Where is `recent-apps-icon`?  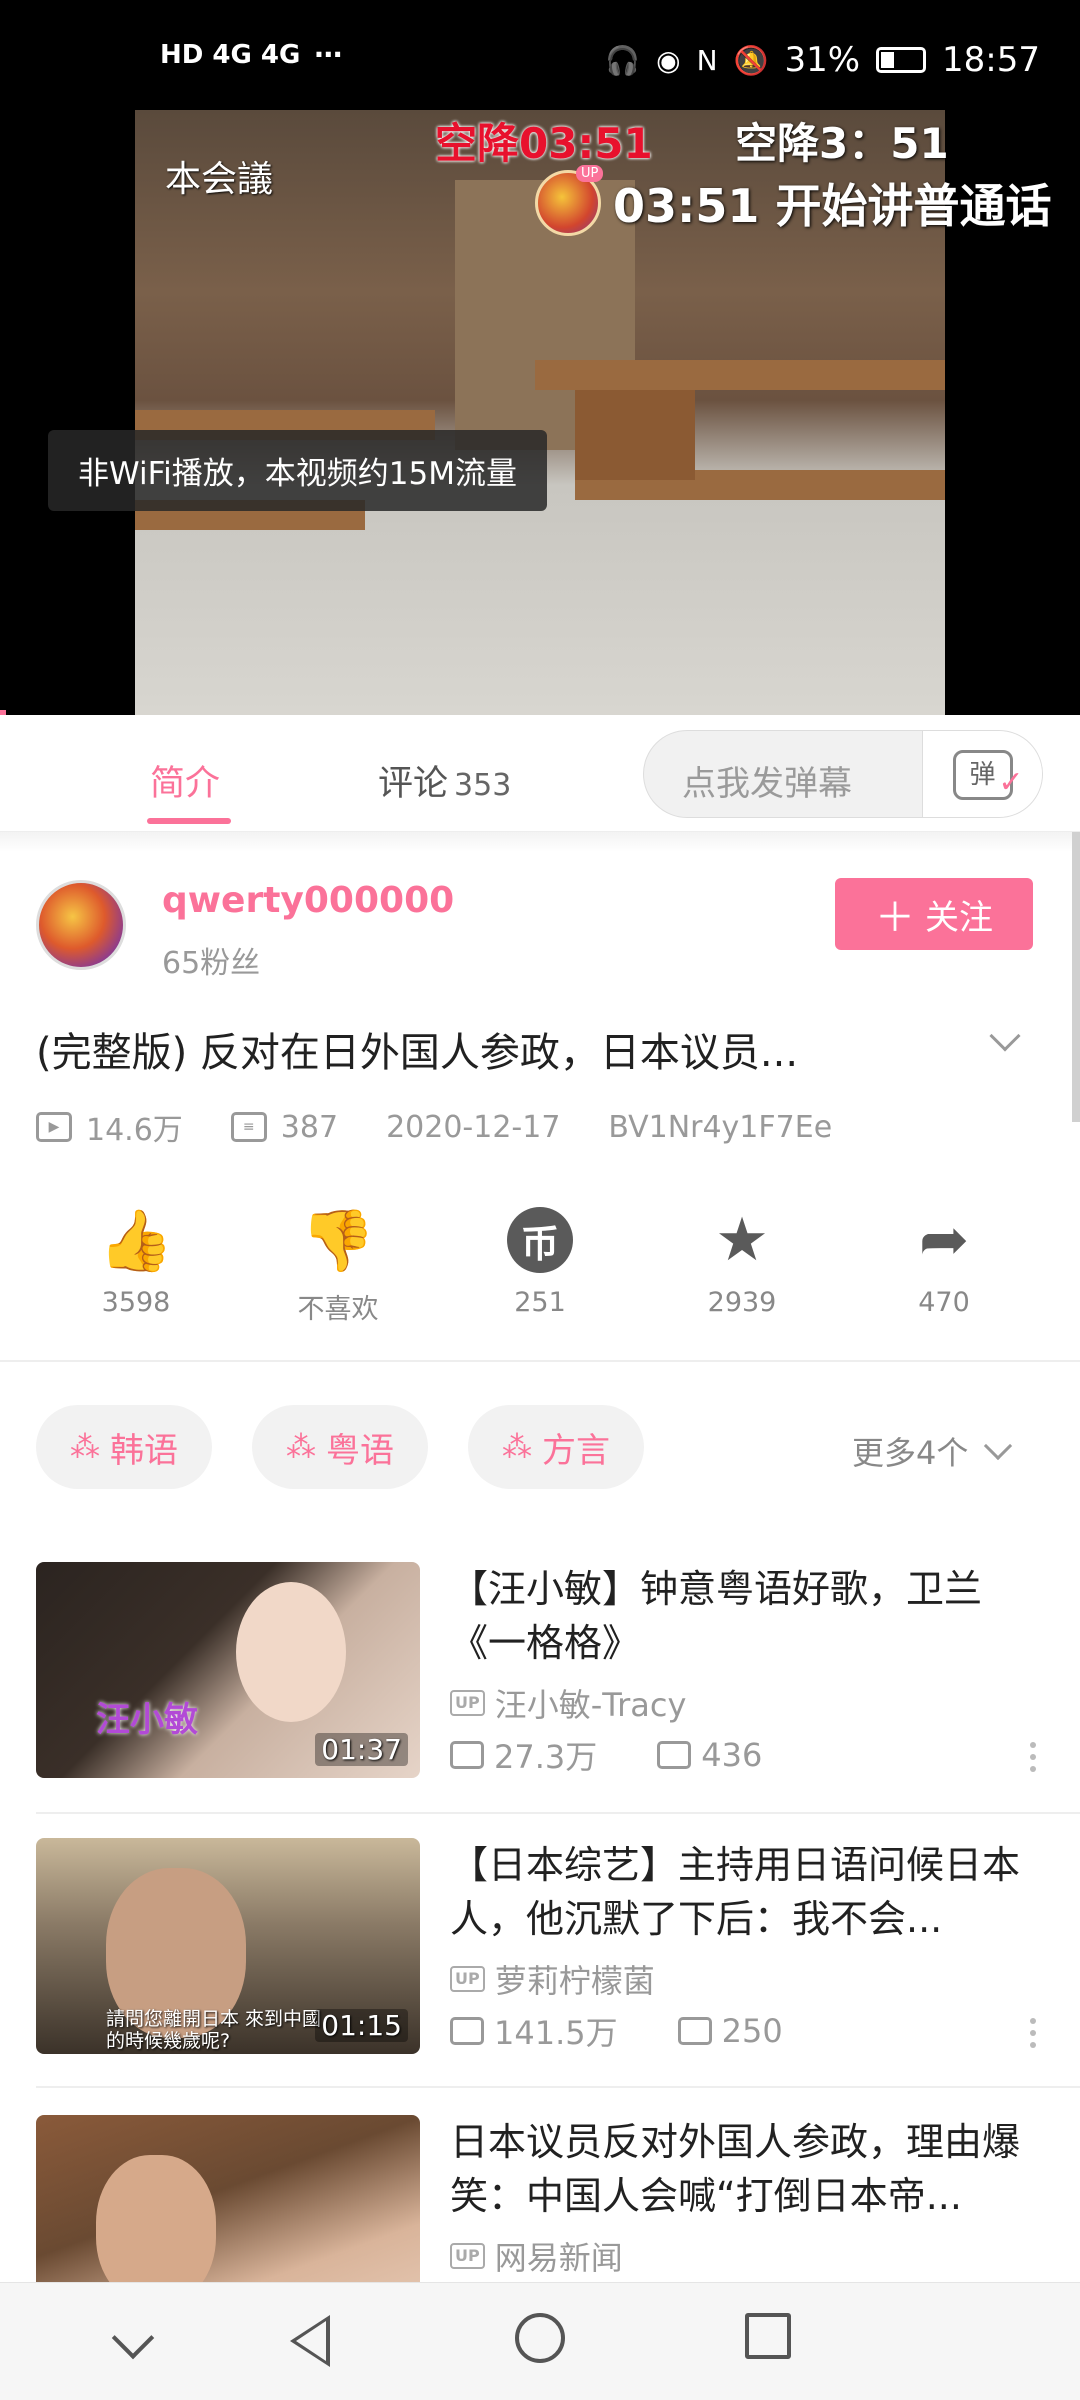
recent-apps-icon is located at coordinates (768, 2336).